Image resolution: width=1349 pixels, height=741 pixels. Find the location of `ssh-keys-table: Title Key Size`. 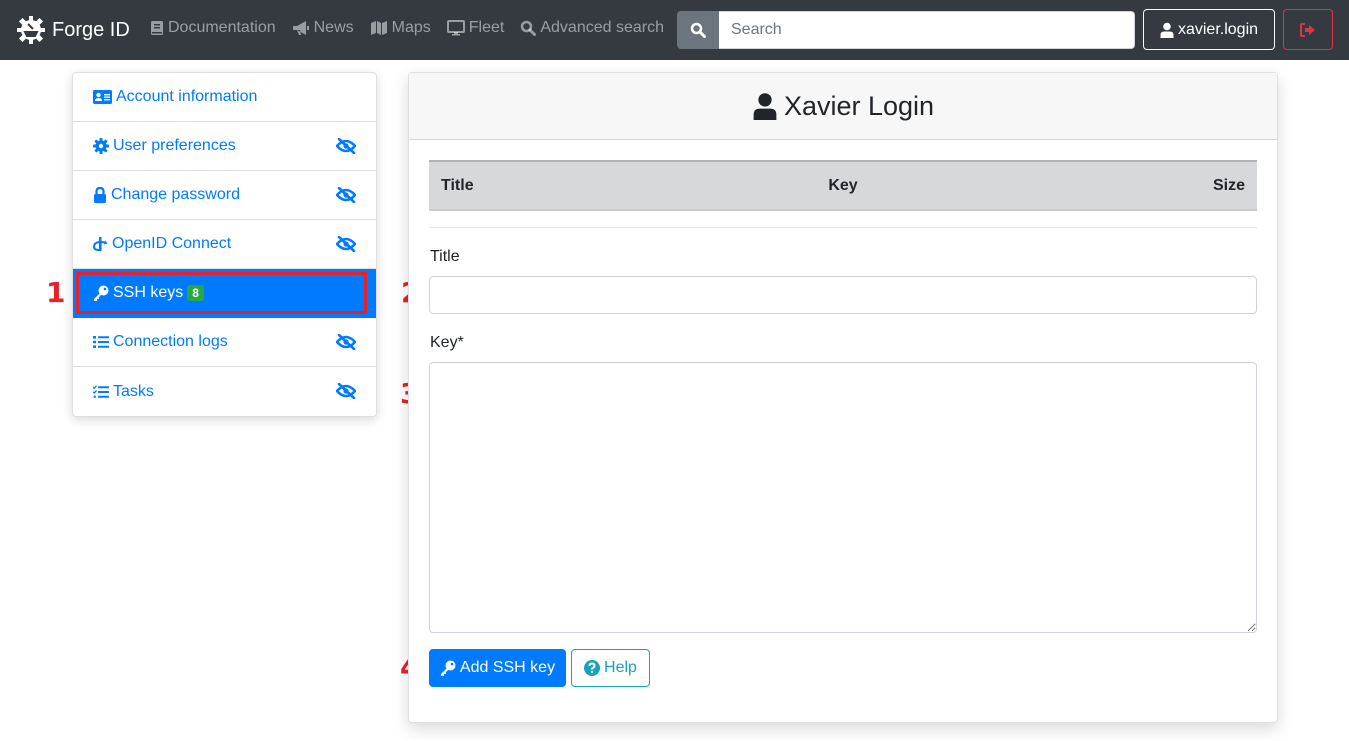

ssh-keys-table: Title Key Size is located at coordinates (843, 185).